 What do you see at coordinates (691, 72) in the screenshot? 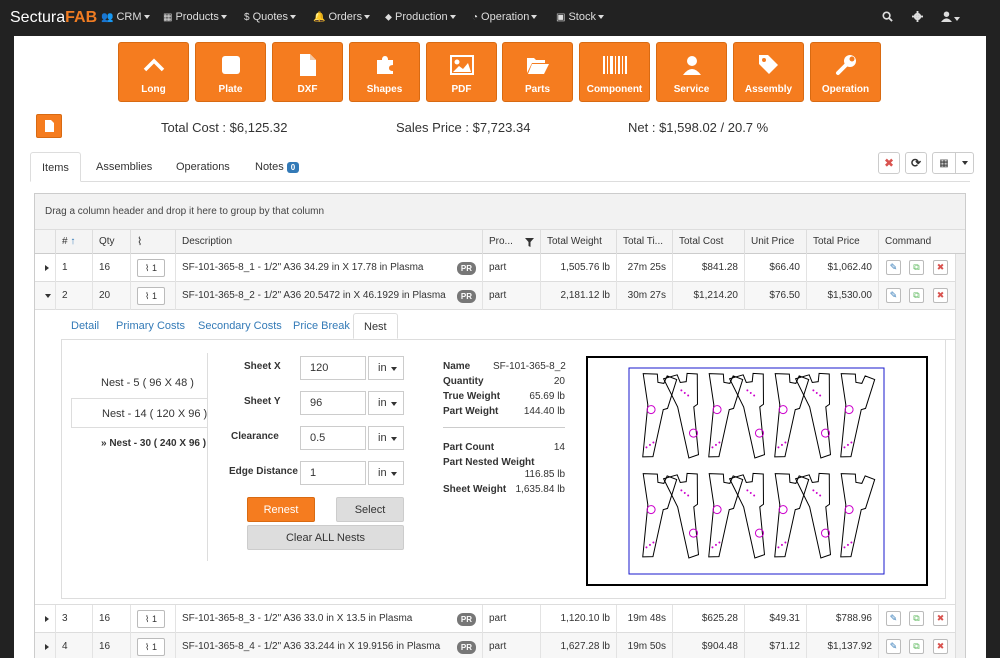
I see `tile-service: Service` at bounding box center [691, 72].